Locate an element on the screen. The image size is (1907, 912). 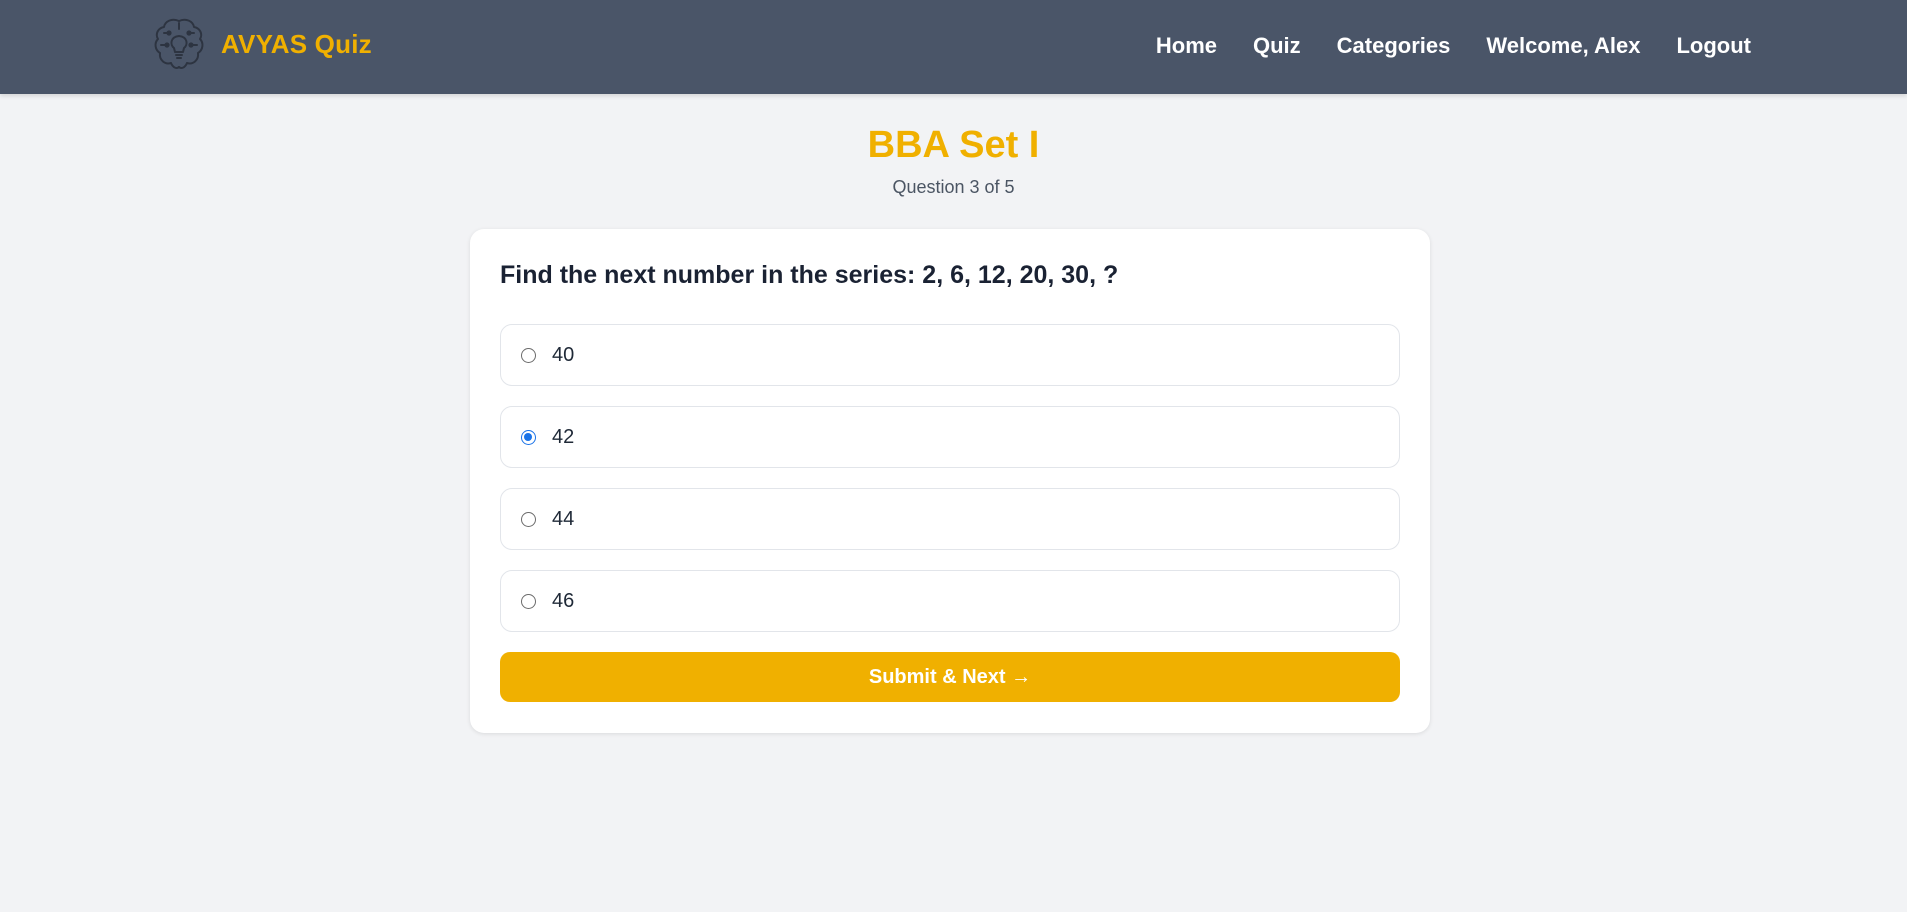
nav-quiz-link: Quiz is located at coordinates (1277, 46).